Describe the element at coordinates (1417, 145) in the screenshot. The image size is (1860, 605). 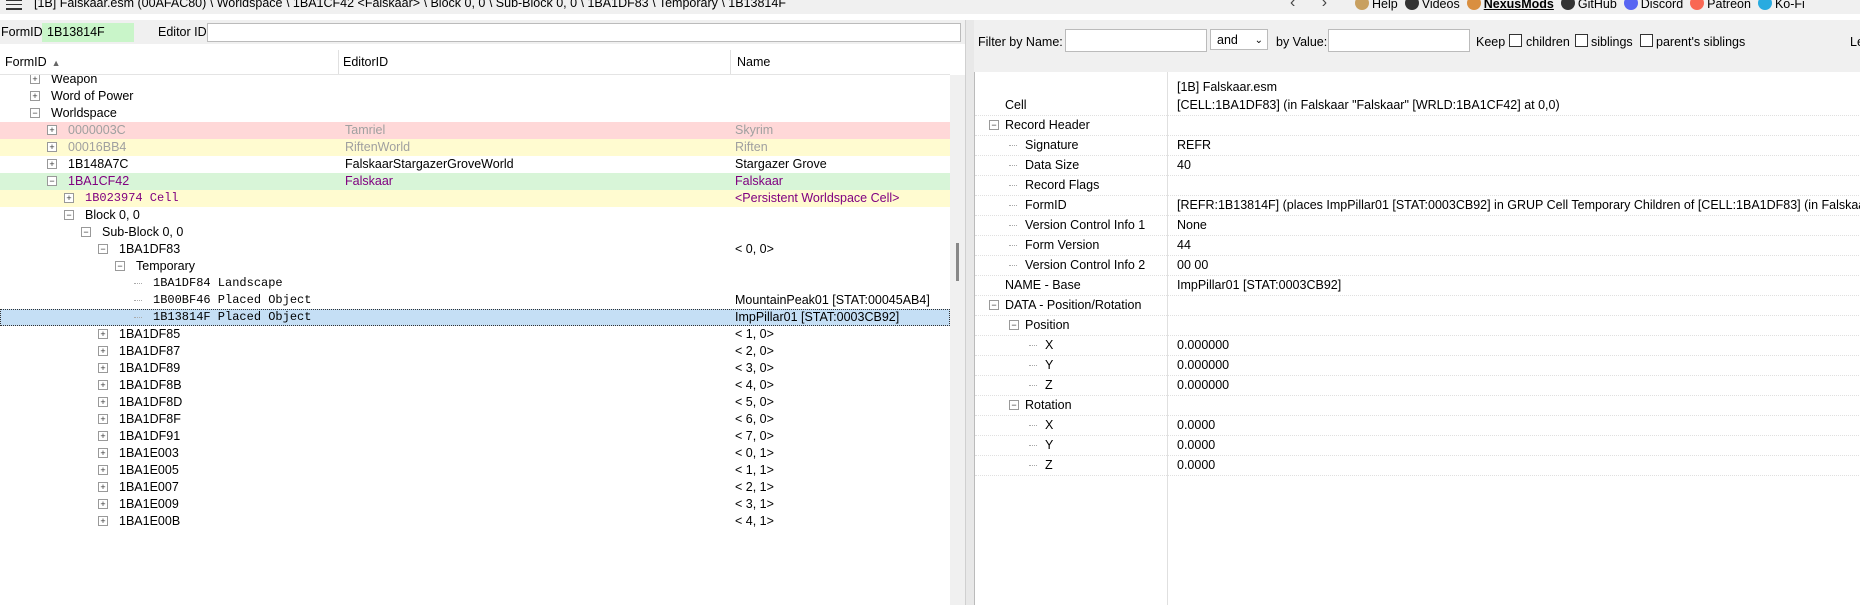
I see `record-field-row: Signature REFR` at that location.